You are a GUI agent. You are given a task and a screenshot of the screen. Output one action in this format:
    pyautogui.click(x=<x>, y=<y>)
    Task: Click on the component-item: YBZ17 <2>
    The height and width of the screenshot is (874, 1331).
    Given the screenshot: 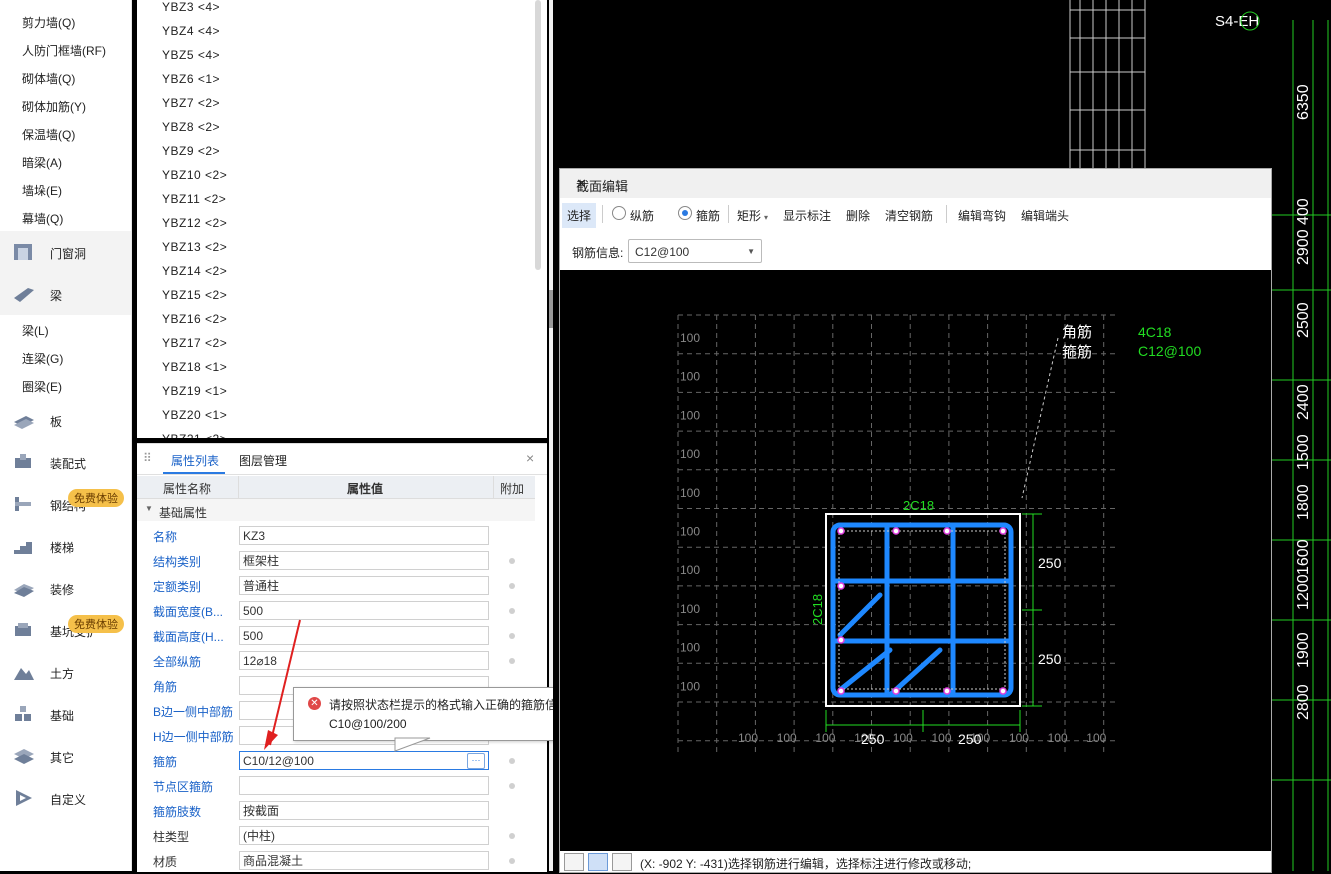 What is the action you would take?
    pyautogui.click(x=194, y=343)
    